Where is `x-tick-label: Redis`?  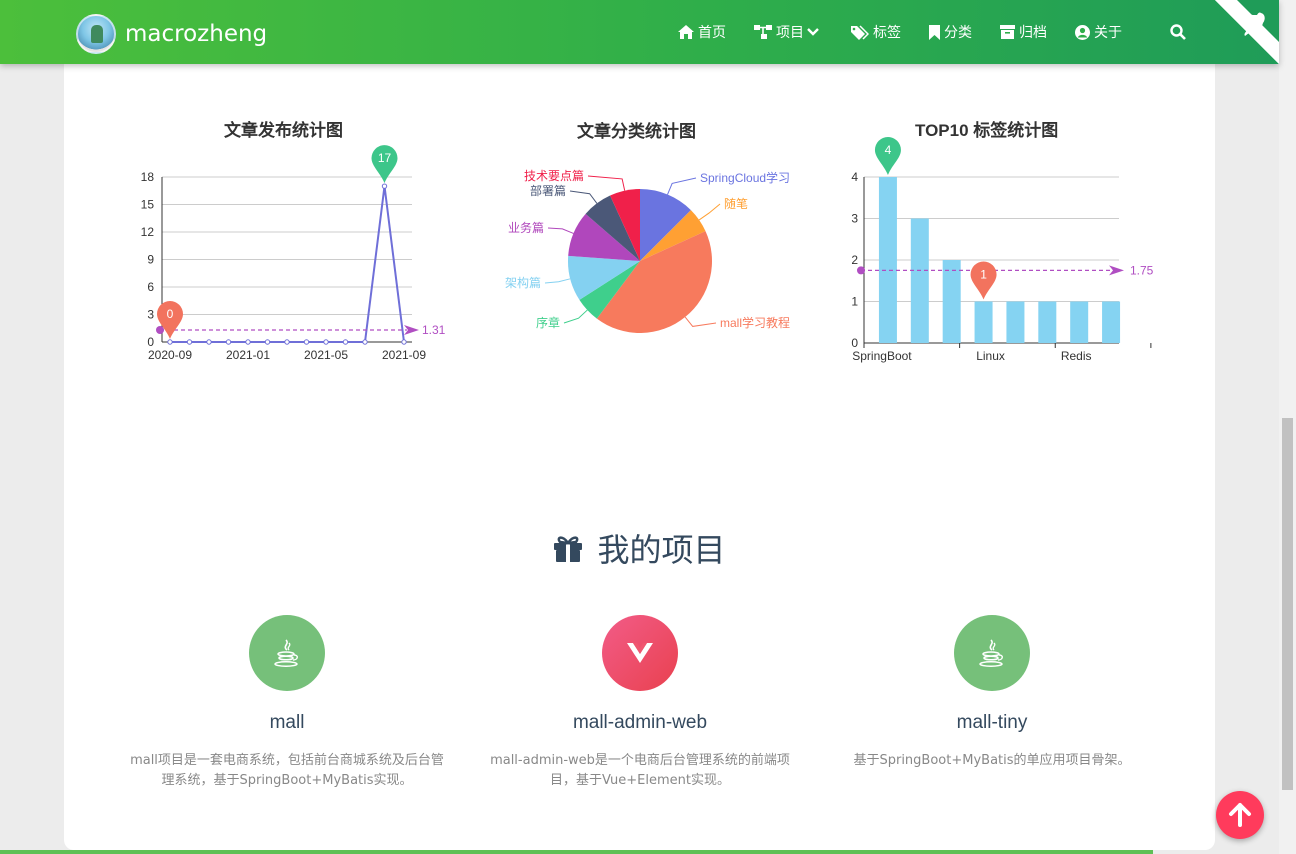 x-tick-label: Redis is located at coordinates (1076, 356).